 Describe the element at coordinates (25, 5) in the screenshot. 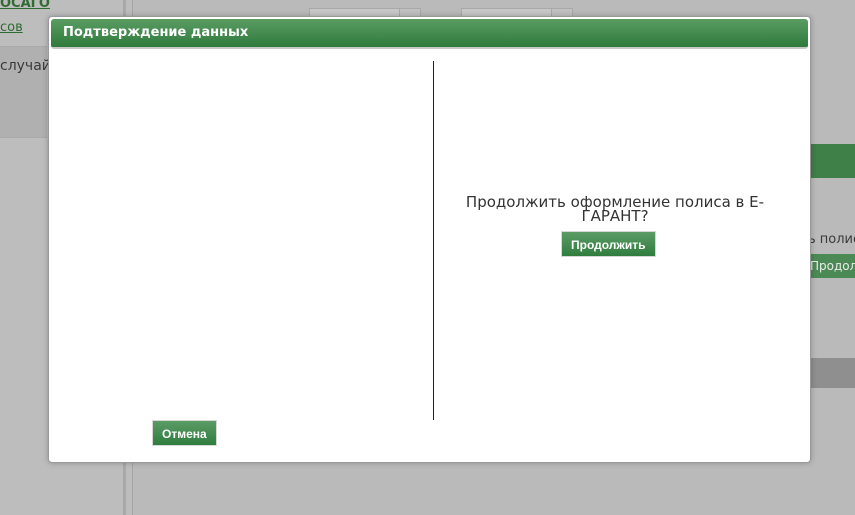

I see `background-link-osago: ОСАГО` at that location.